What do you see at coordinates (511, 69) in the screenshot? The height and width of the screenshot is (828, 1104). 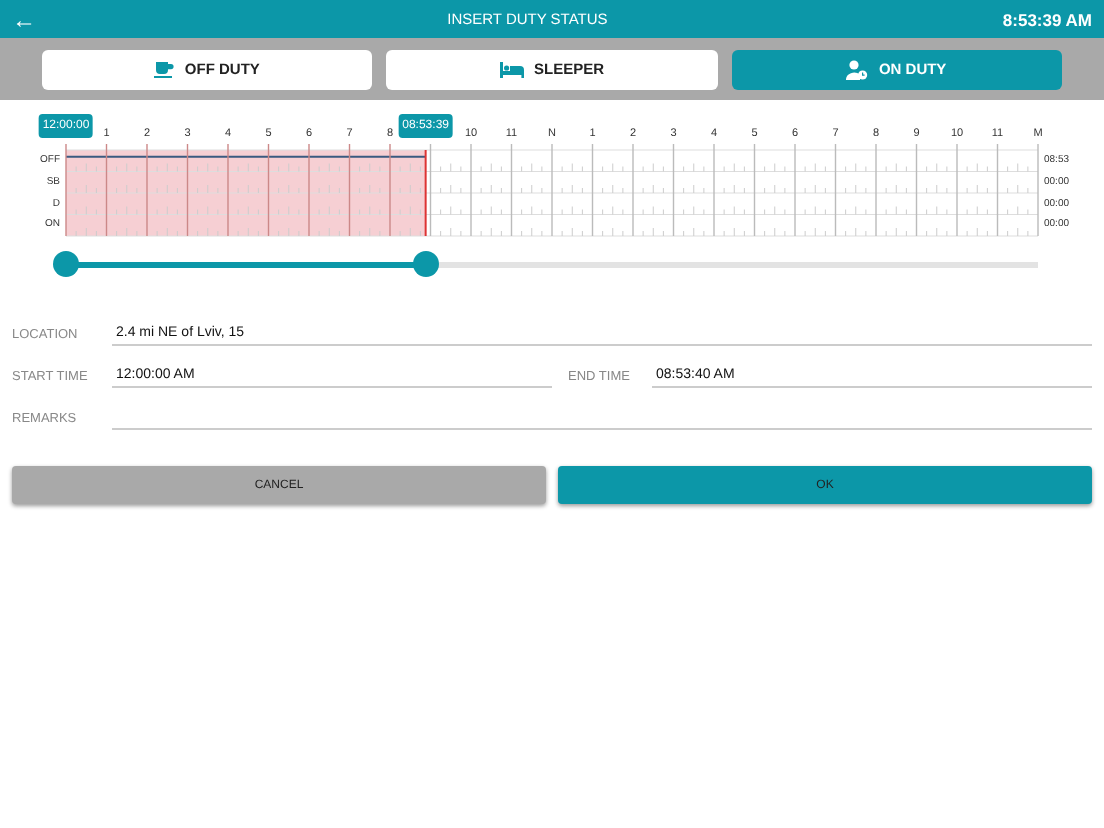 I see `bed-icon` at bounding box center [511, 69].